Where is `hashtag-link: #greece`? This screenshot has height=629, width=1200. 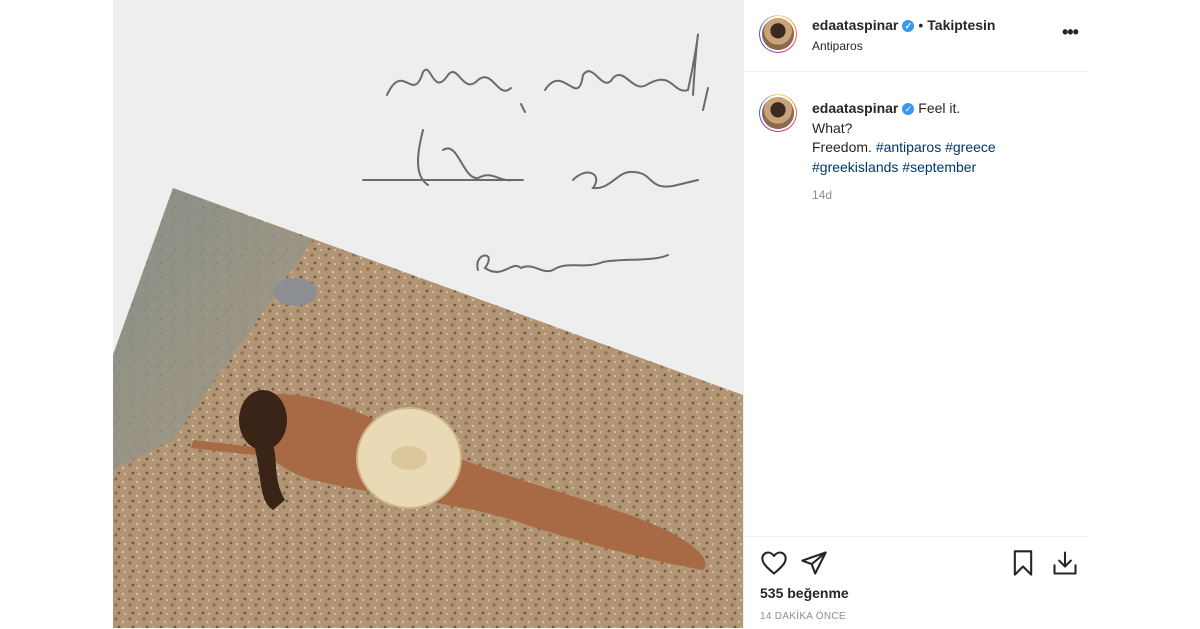 hashtag-link: #greece is located at coordinates (970, 147).